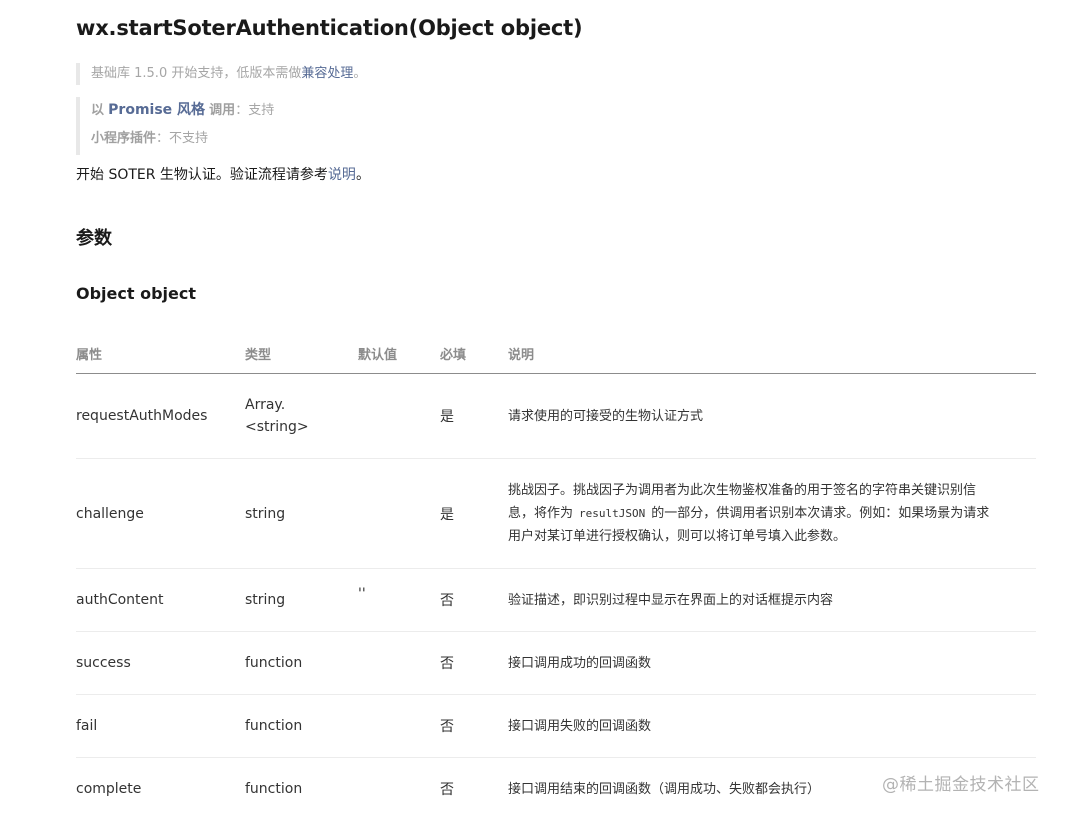 The image size is (1066, 814). I want to click on header-default: 默认值, so click(378, 355).